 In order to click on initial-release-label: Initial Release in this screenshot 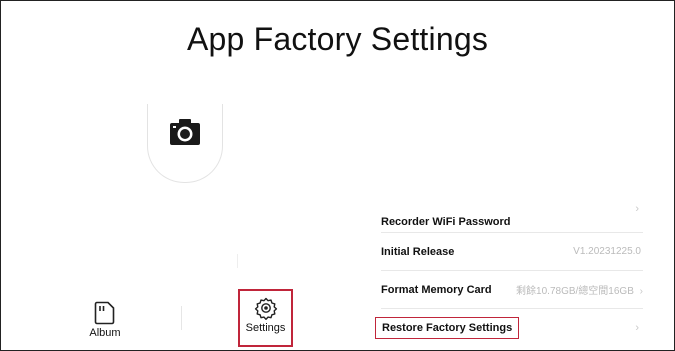, I will do `click(418, 251)`.